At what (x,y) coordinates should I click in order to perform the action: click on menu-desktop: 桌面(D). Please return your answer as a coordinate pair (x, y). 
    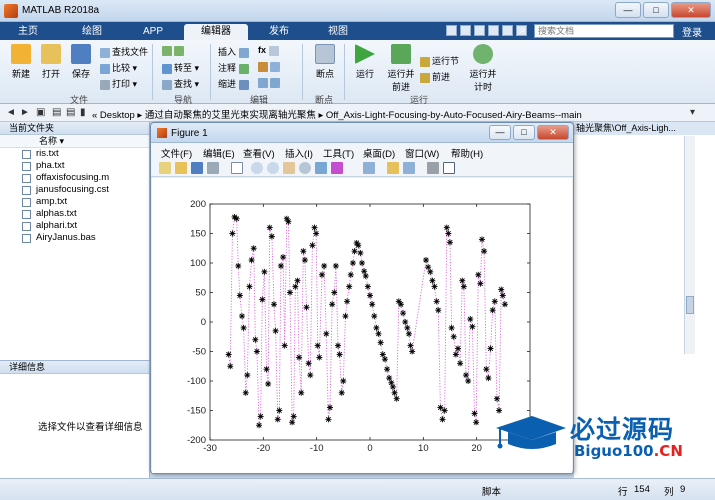
    Looking at the image, I should click on (379, 153).